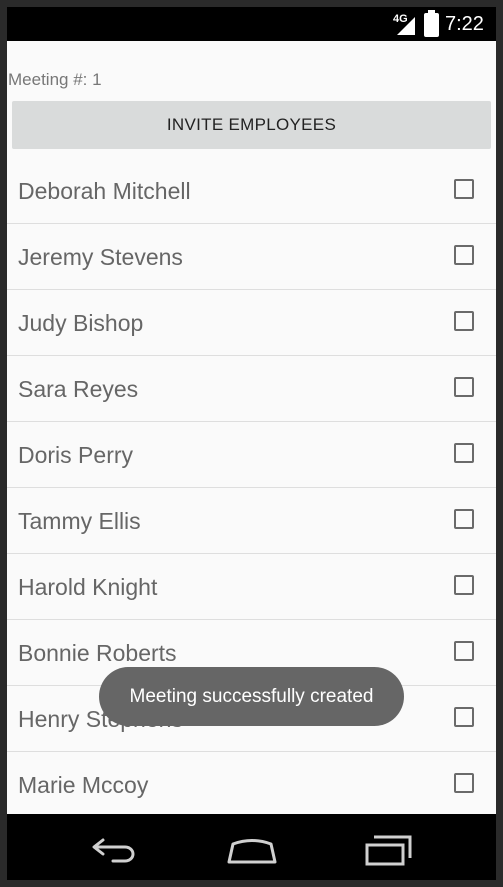 The image size is (503, 887). Describe the element at coordinates (431, 23) in the screenshot. I see `battery-icon` at that location.